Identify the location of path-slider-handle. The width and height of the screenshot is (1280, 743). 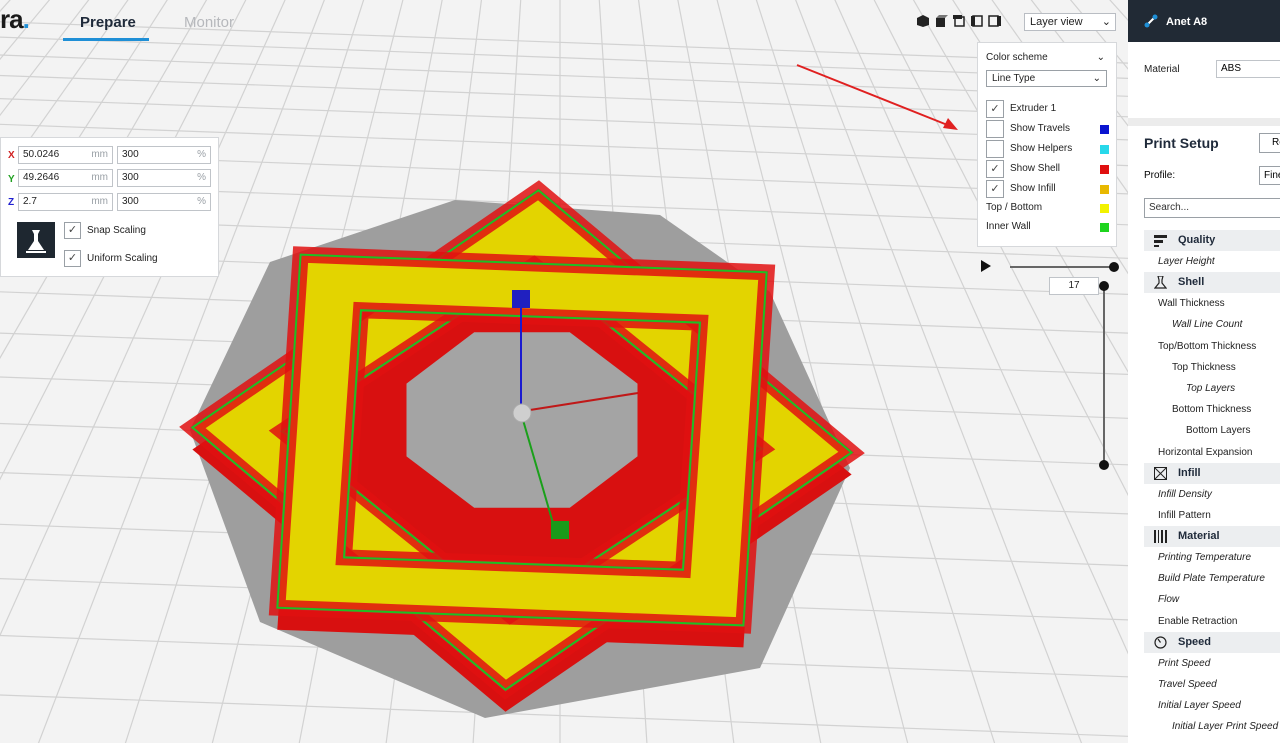
(1114, 267).